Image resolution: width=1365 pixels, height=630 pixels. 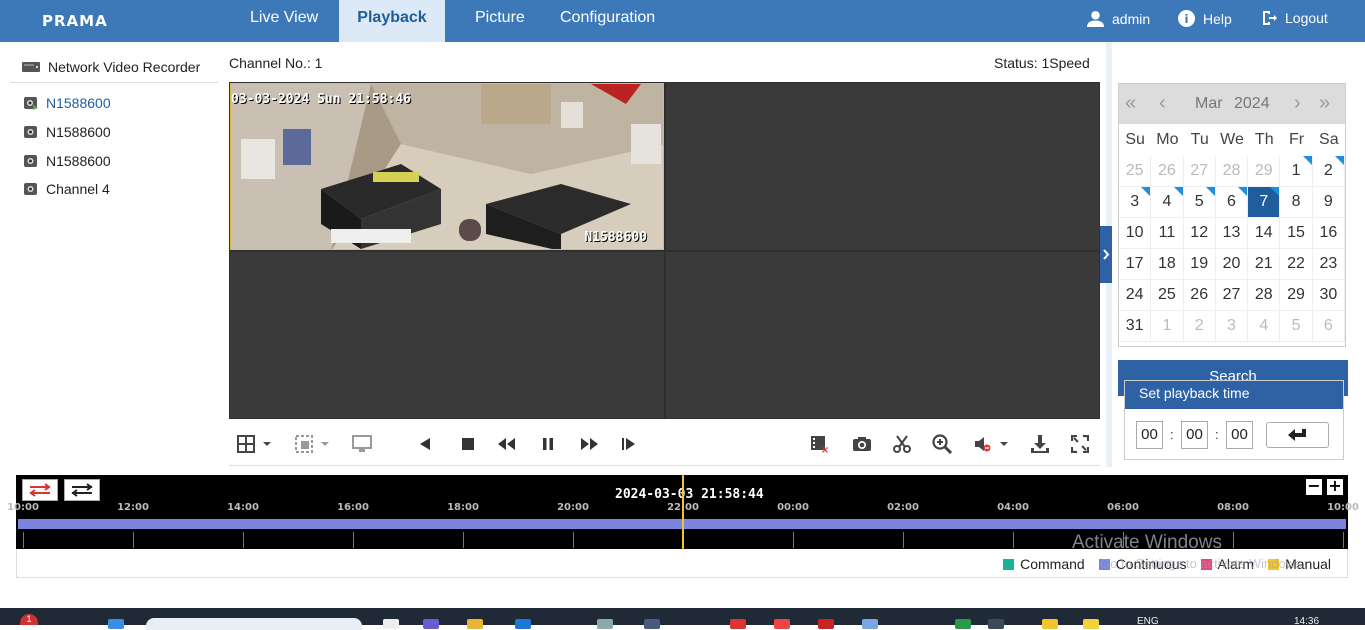 What do you see at coordinates (1328, 264) in the screenshot?
I see `calendar-day: 23` at bounding box center [1328, 264].